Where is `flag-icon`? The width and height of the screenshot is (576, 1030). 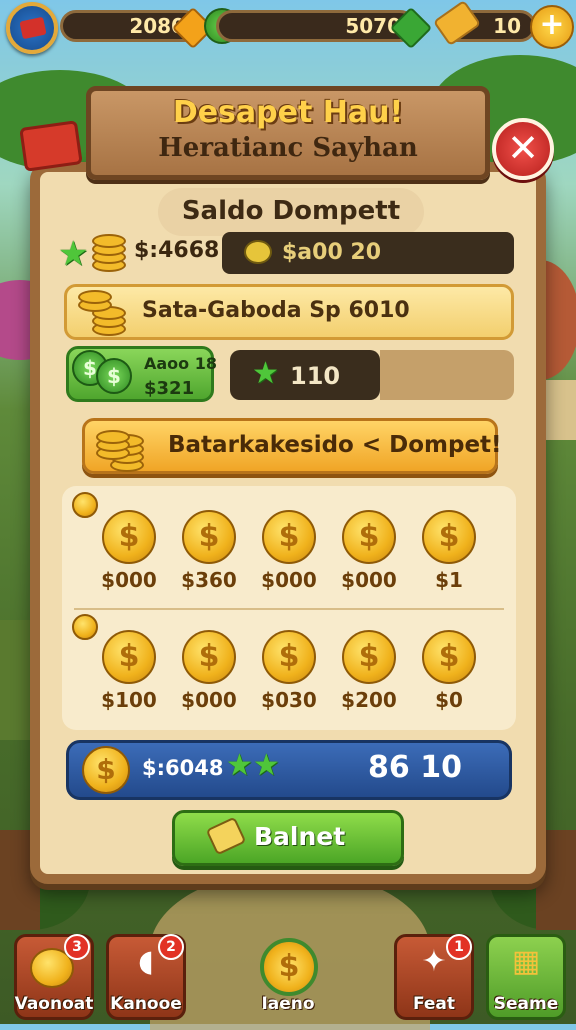 flag-icon is located at coordinates (33, 28).